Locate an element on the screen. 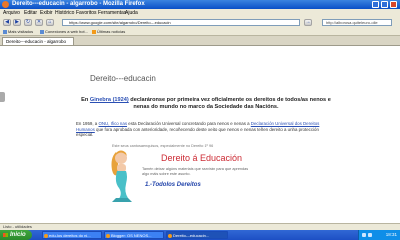 Image resolution: width=400 pixels, height=240 pixels. bookmark-item: Mais visitados is located at coordinates (18, 31).